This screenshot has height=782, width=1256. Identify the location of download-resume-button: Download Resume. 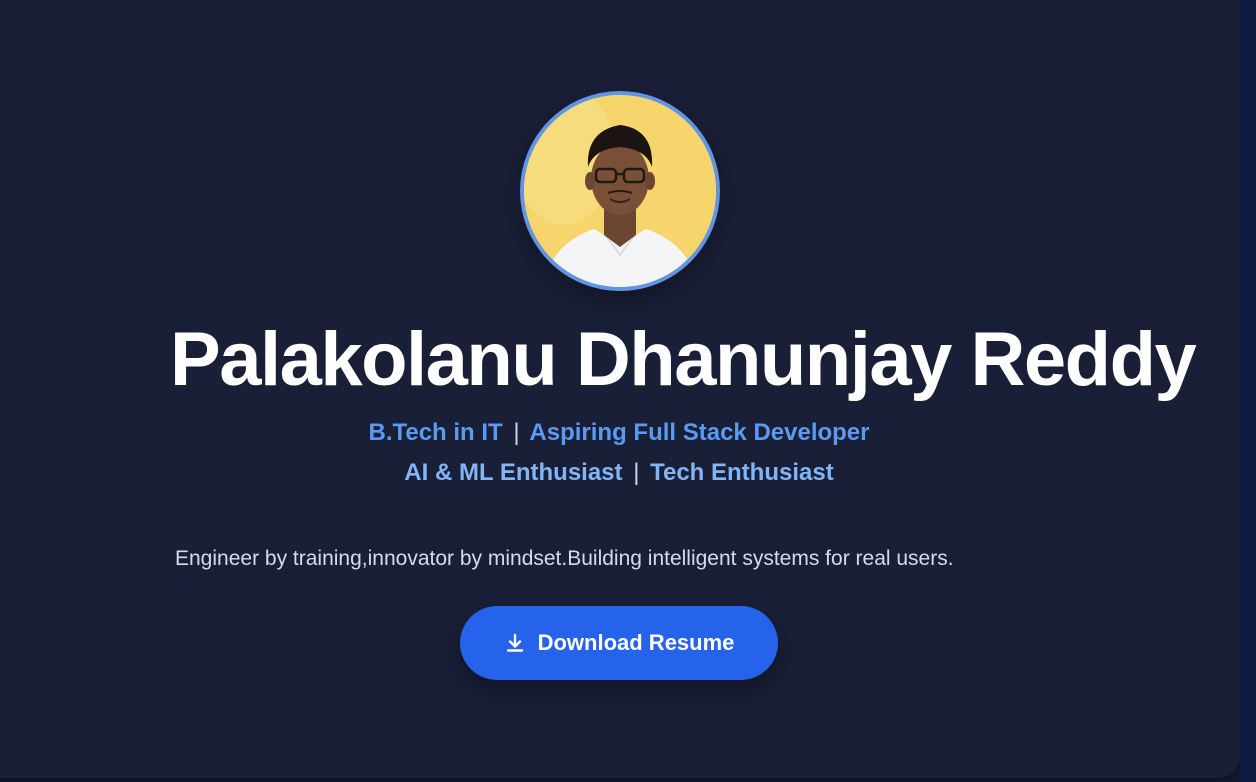
(619, 643).